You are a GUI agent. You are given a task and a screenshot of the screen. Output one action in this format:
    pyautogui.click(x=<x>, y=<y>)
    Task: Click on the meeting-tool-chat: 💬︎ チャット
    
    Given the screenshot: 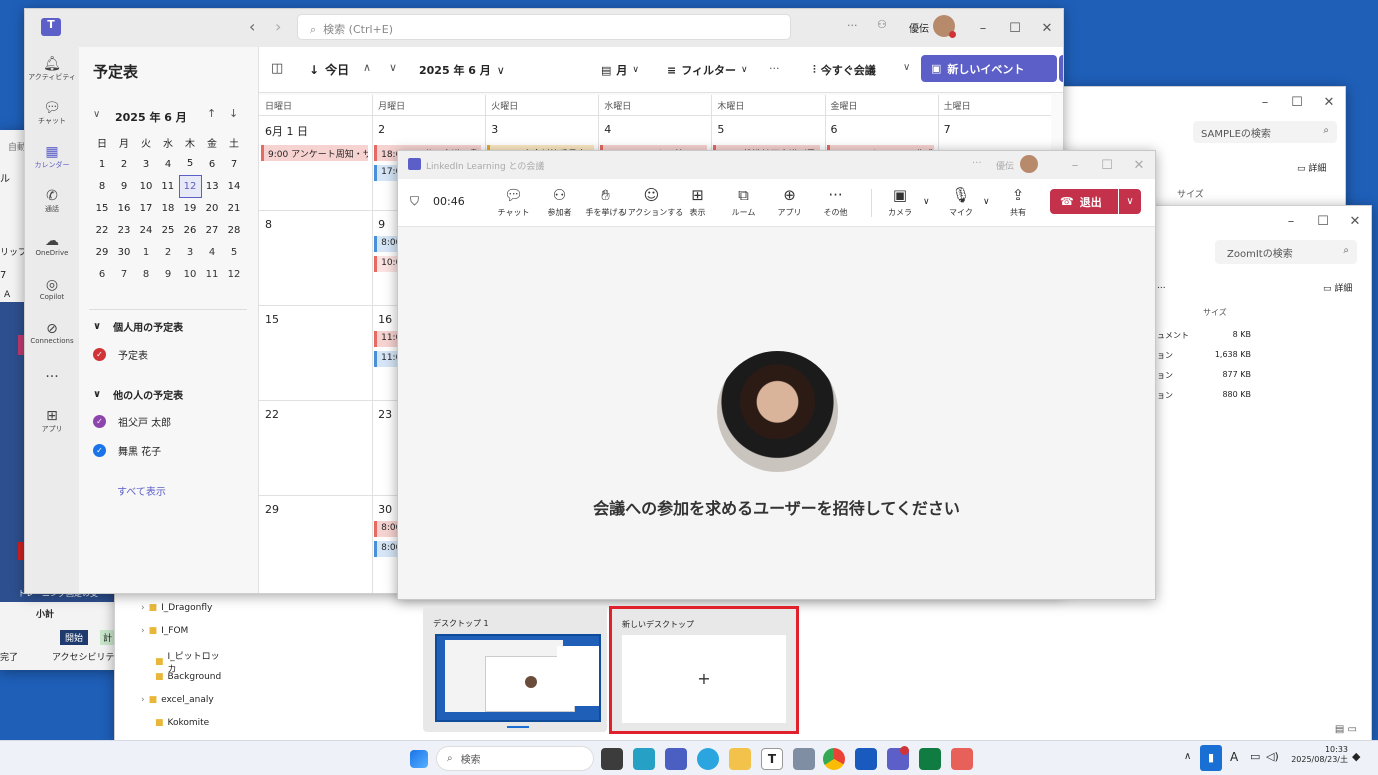 What is the action you would take?
    pyautogui.click(x=514, y=202)
    